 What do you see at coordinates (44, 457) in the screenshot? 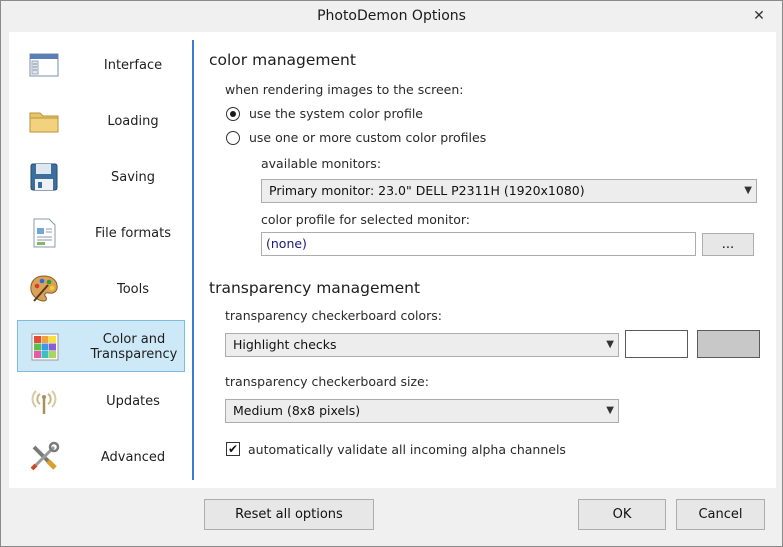
I see `tools-icon` at bounding box center [44, 457].